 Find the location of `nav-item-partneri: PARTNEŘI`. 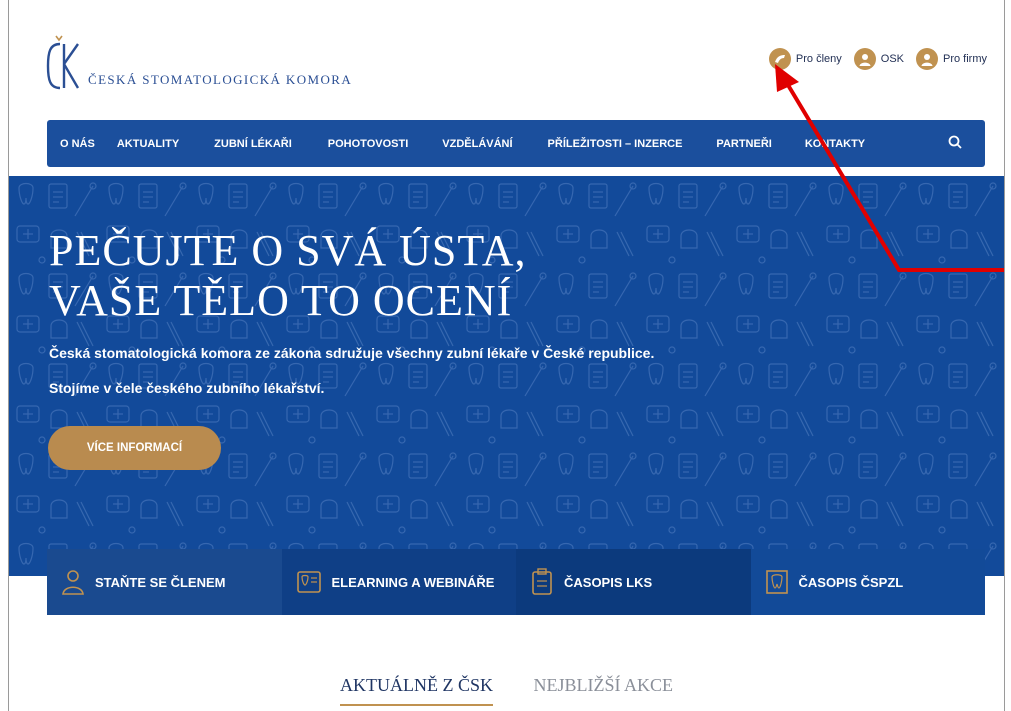

nav-item-partneri: PARTNEŘI is located at coordinates (743, 144).